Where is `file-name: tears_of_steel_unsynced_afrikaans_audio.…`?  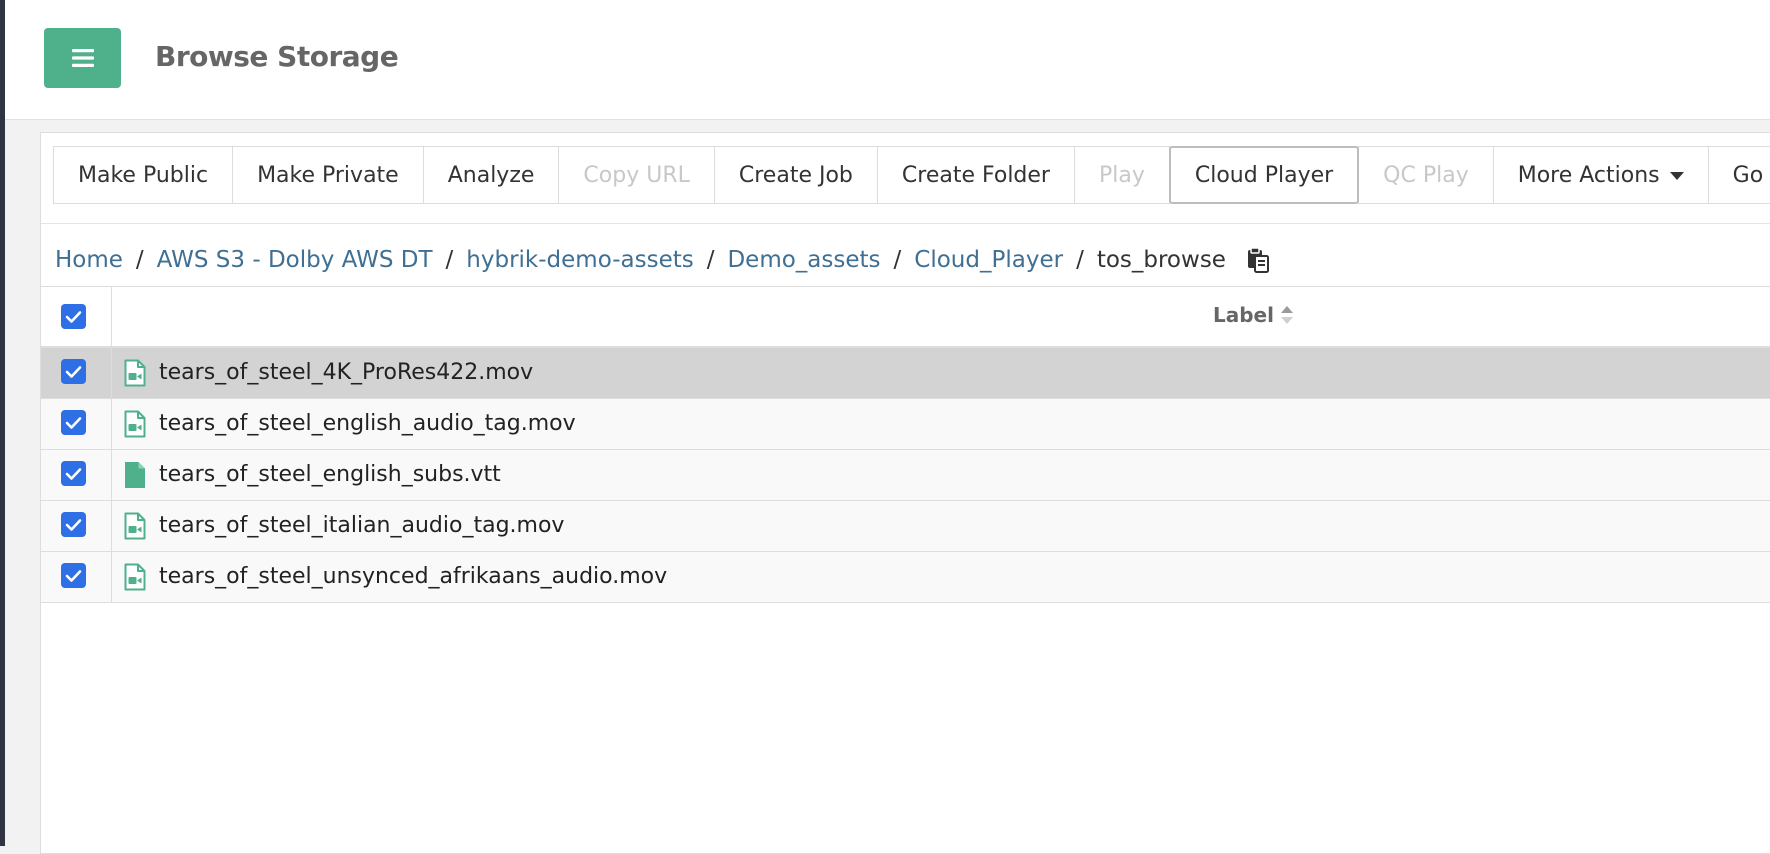
file-name: tears_of_steel_unsynced_afrikaans_audio.… is located at coordinates (413, 576).